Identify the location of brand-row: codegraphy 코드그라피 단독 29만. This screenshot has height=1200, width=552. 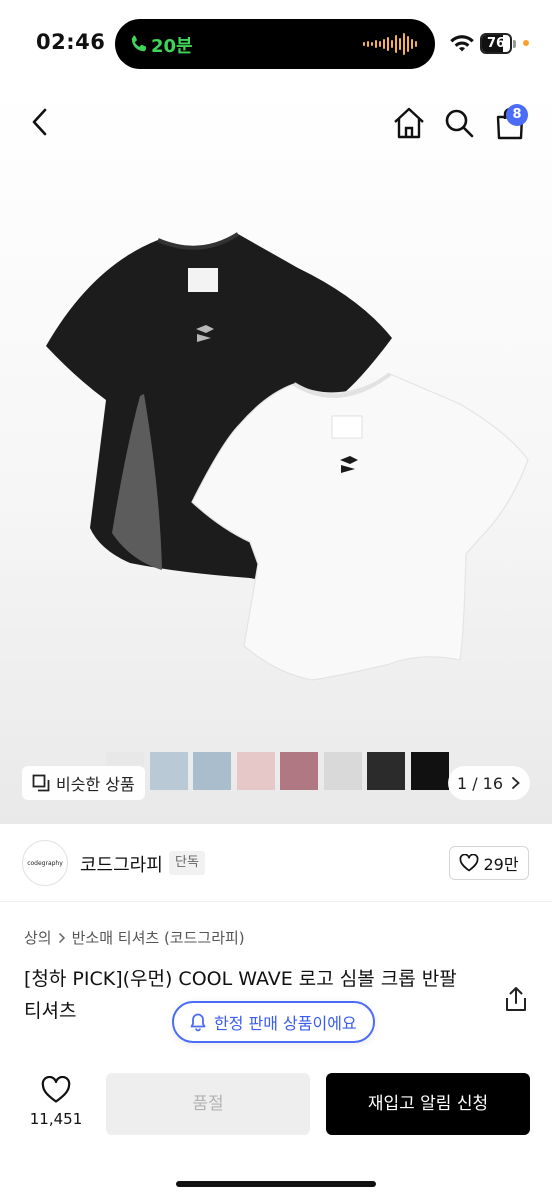
(276, 863).